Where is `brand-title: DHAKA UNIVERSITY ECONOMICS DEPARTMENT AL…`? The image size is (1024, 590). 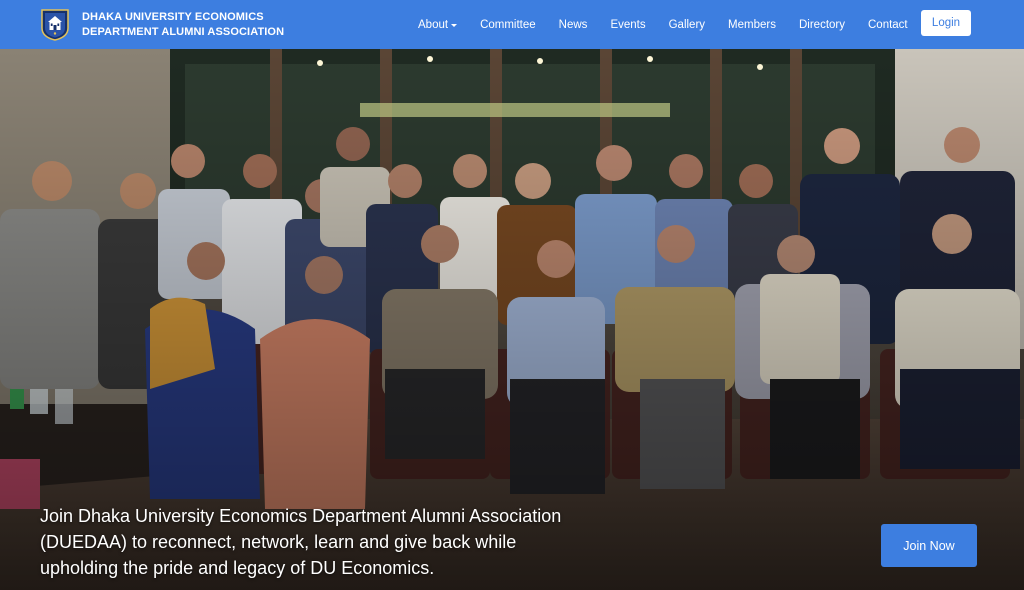 brand-title: DHAKA UNIVERSITY ECONOMICS DEPARTMENT AL… is located at coordinates (183, 25).